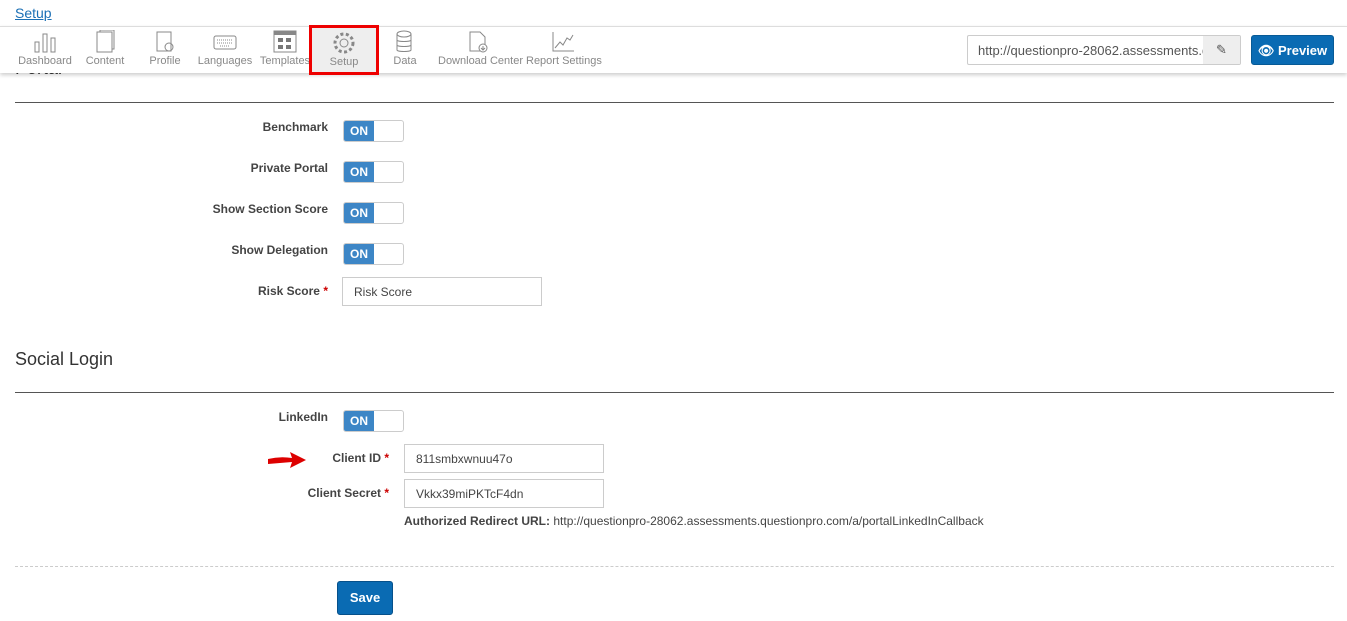 The image size is (1347, 621). Describe the element at coordinates (563, 42) in the screenshot. I see `line-chart-icon` at that location.